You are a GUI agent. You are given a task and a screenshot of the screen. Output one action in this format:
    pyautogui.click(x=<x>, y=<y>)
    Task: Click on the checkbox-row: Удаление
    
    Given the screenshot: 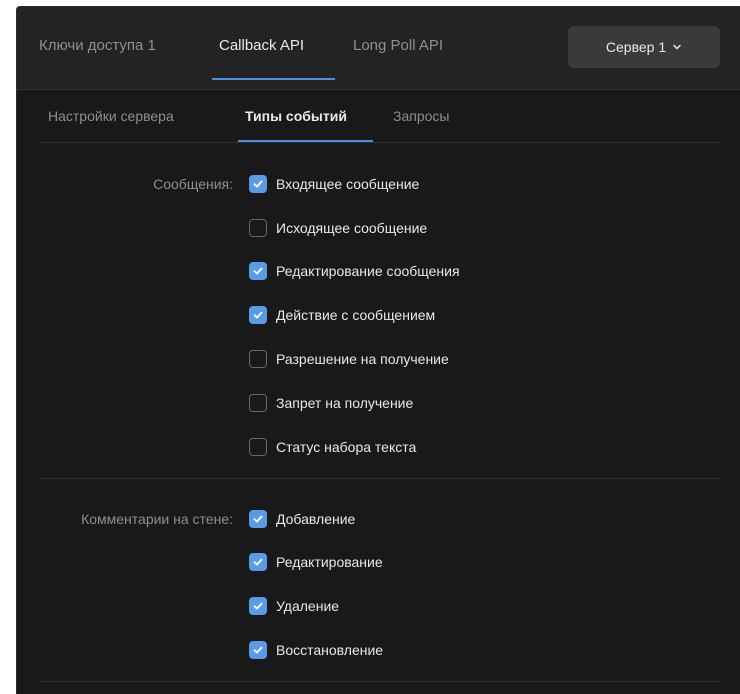 What is the action you would take?
    pyautogui.click(x=294, y=606)
    